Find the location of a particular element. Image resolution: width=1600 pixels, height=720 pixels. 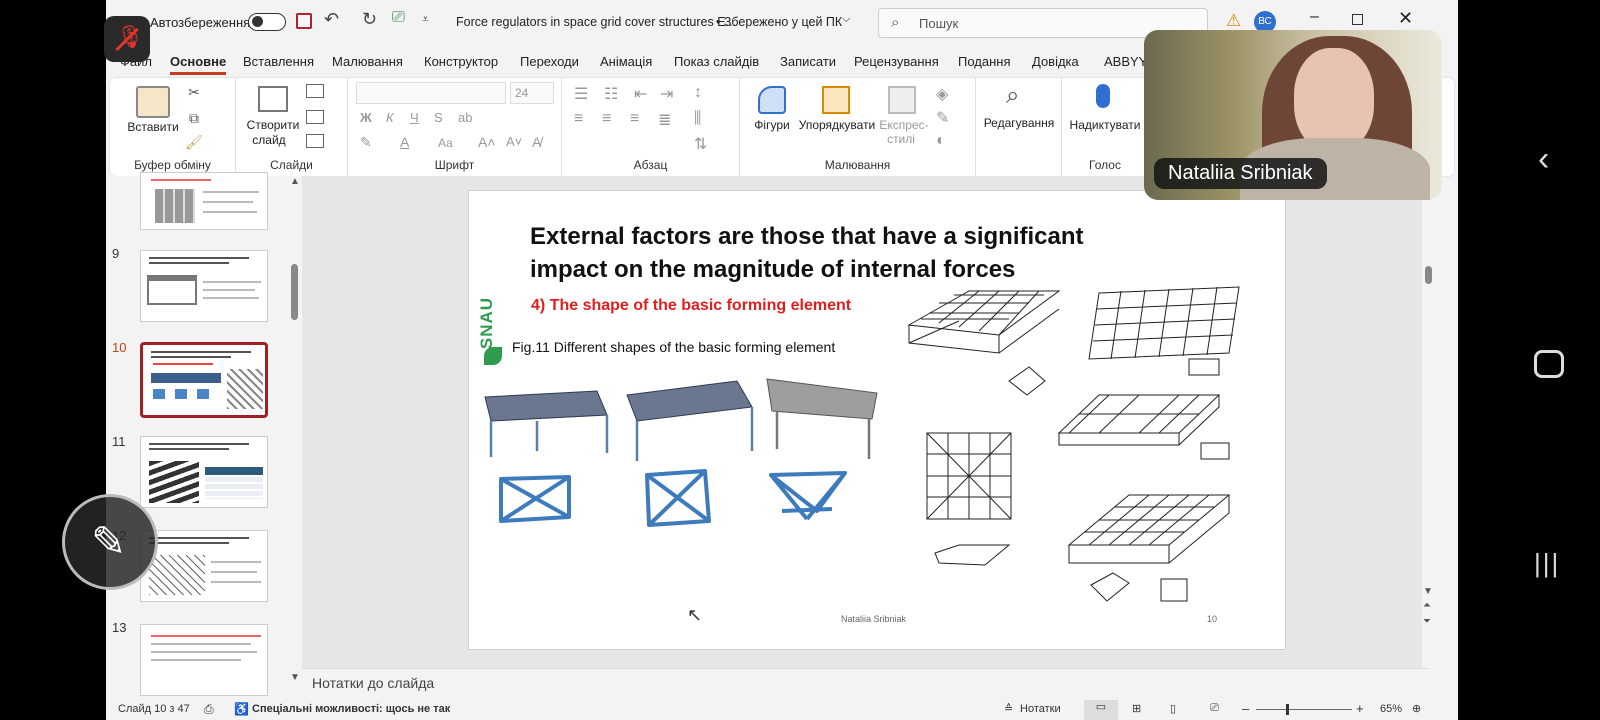

close-icon: ✕ is located at coordinates (1405, 18).